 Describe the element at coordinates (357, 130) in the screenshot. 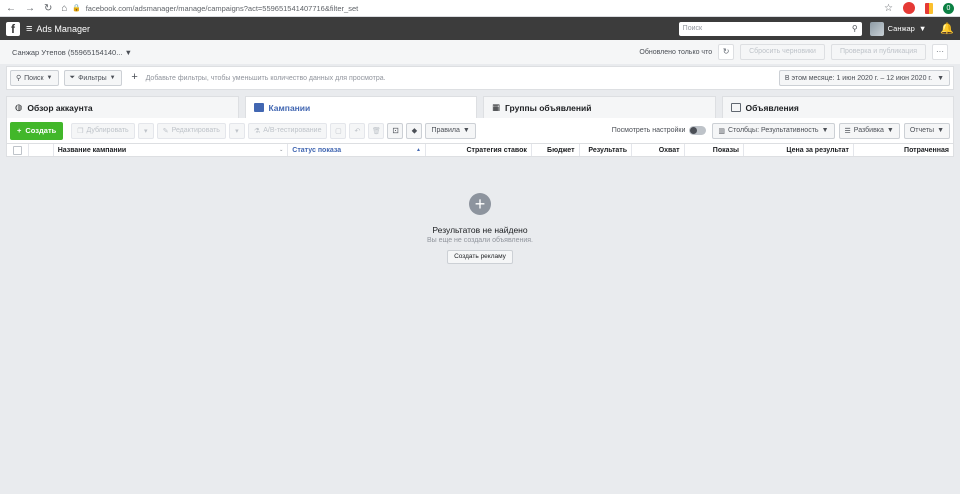

I see `undo-button: ↶` at that location.